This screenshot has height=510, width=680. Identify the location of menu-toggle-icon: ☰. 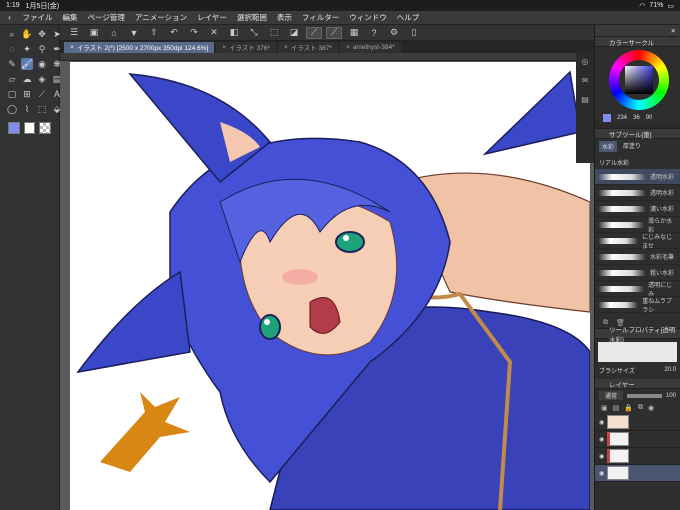
(74, 33).